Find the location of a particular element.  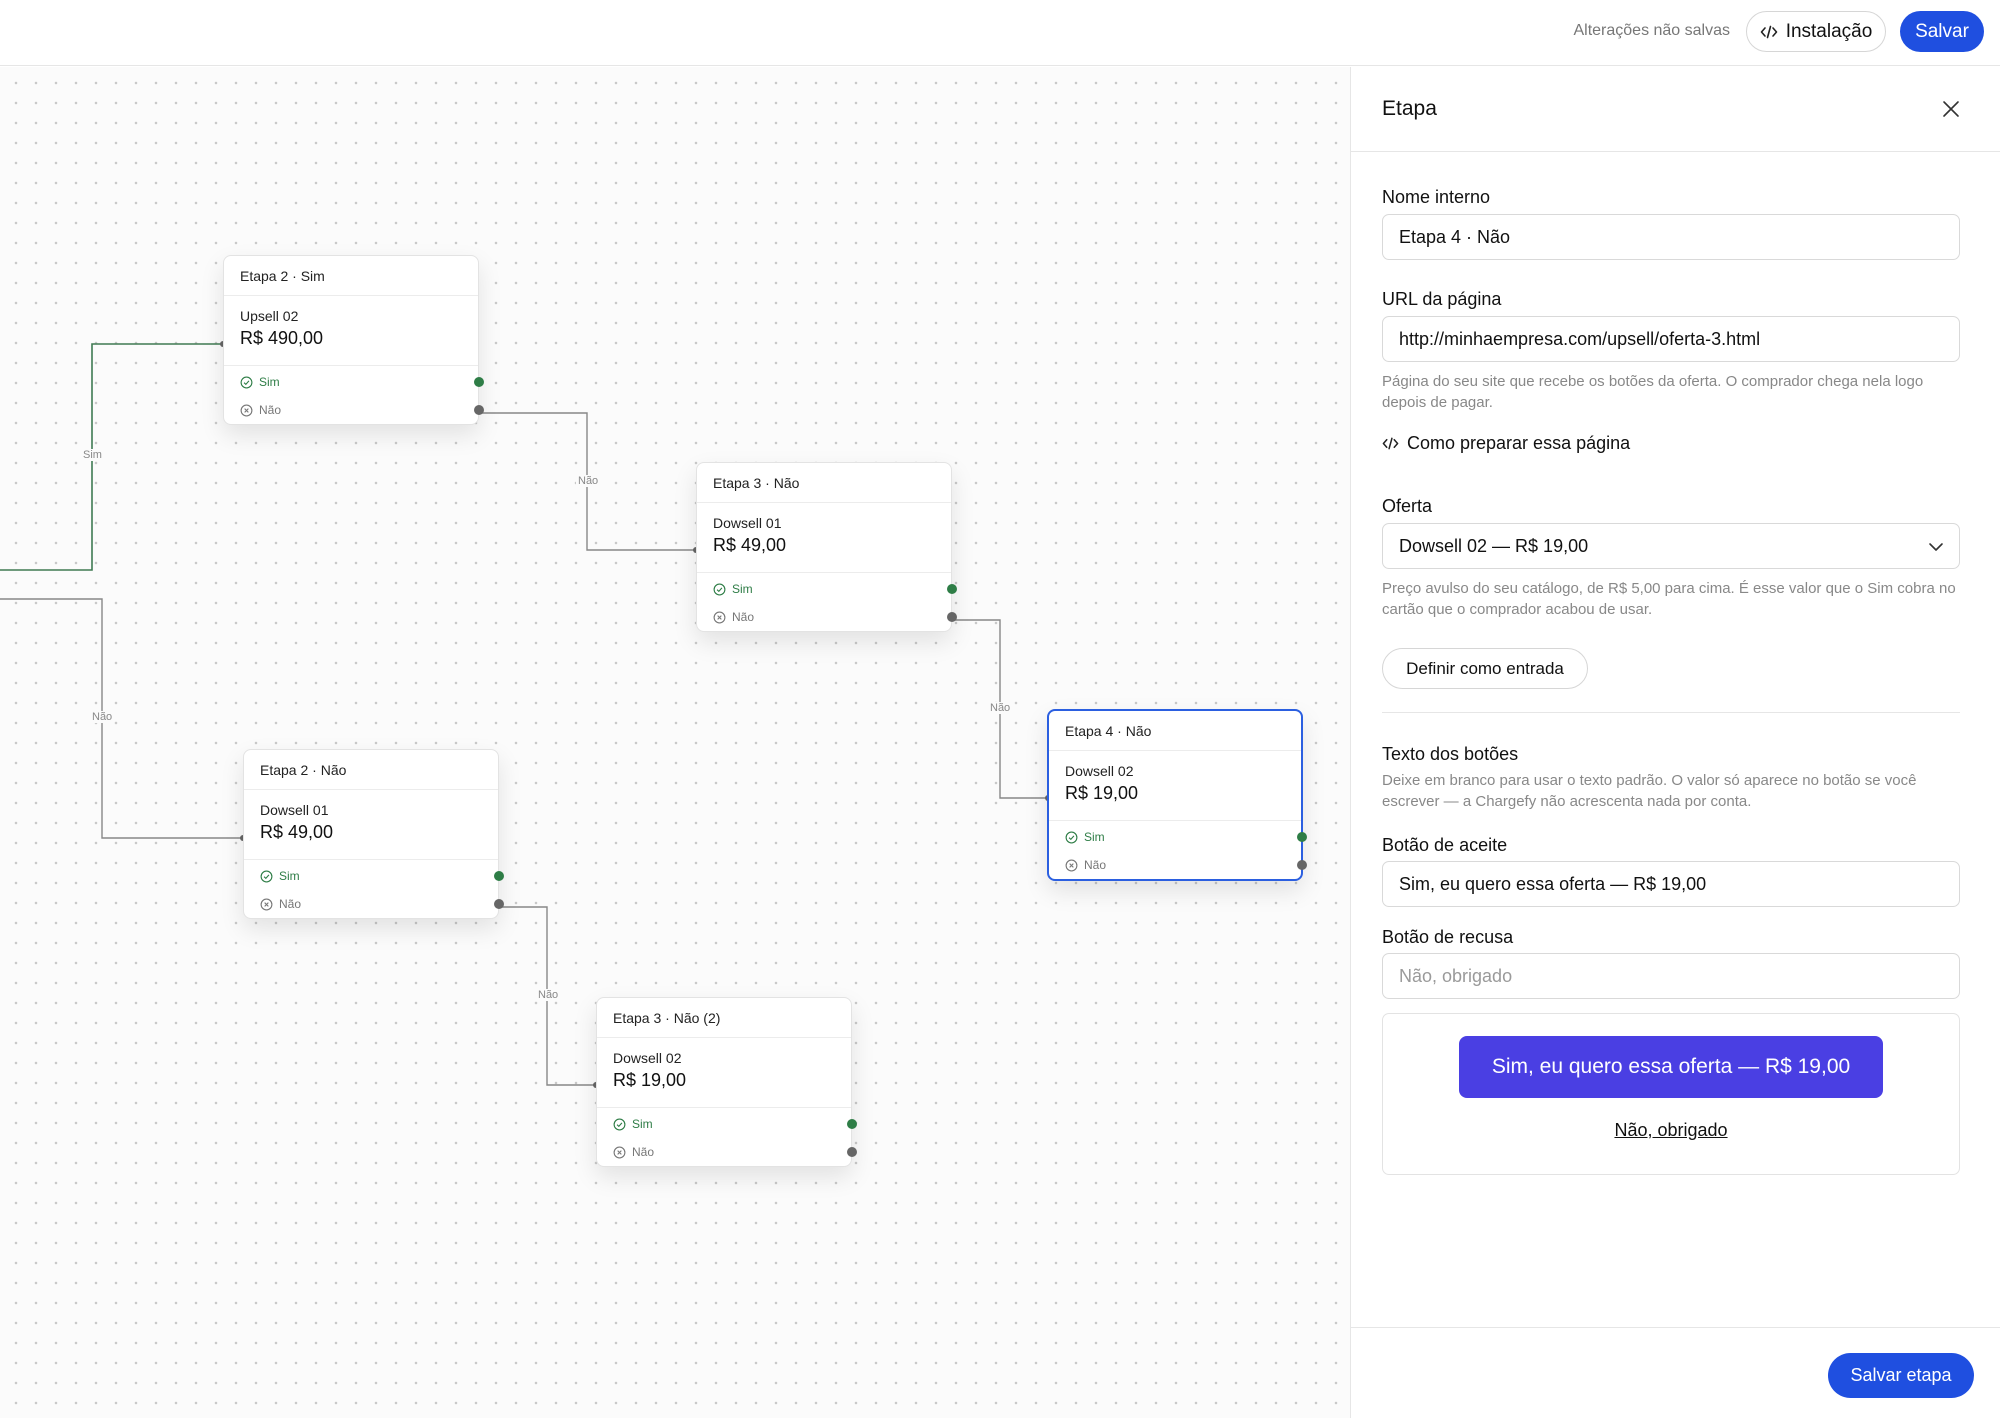

save-button: Salvar is located at coordinates (1942, 31).